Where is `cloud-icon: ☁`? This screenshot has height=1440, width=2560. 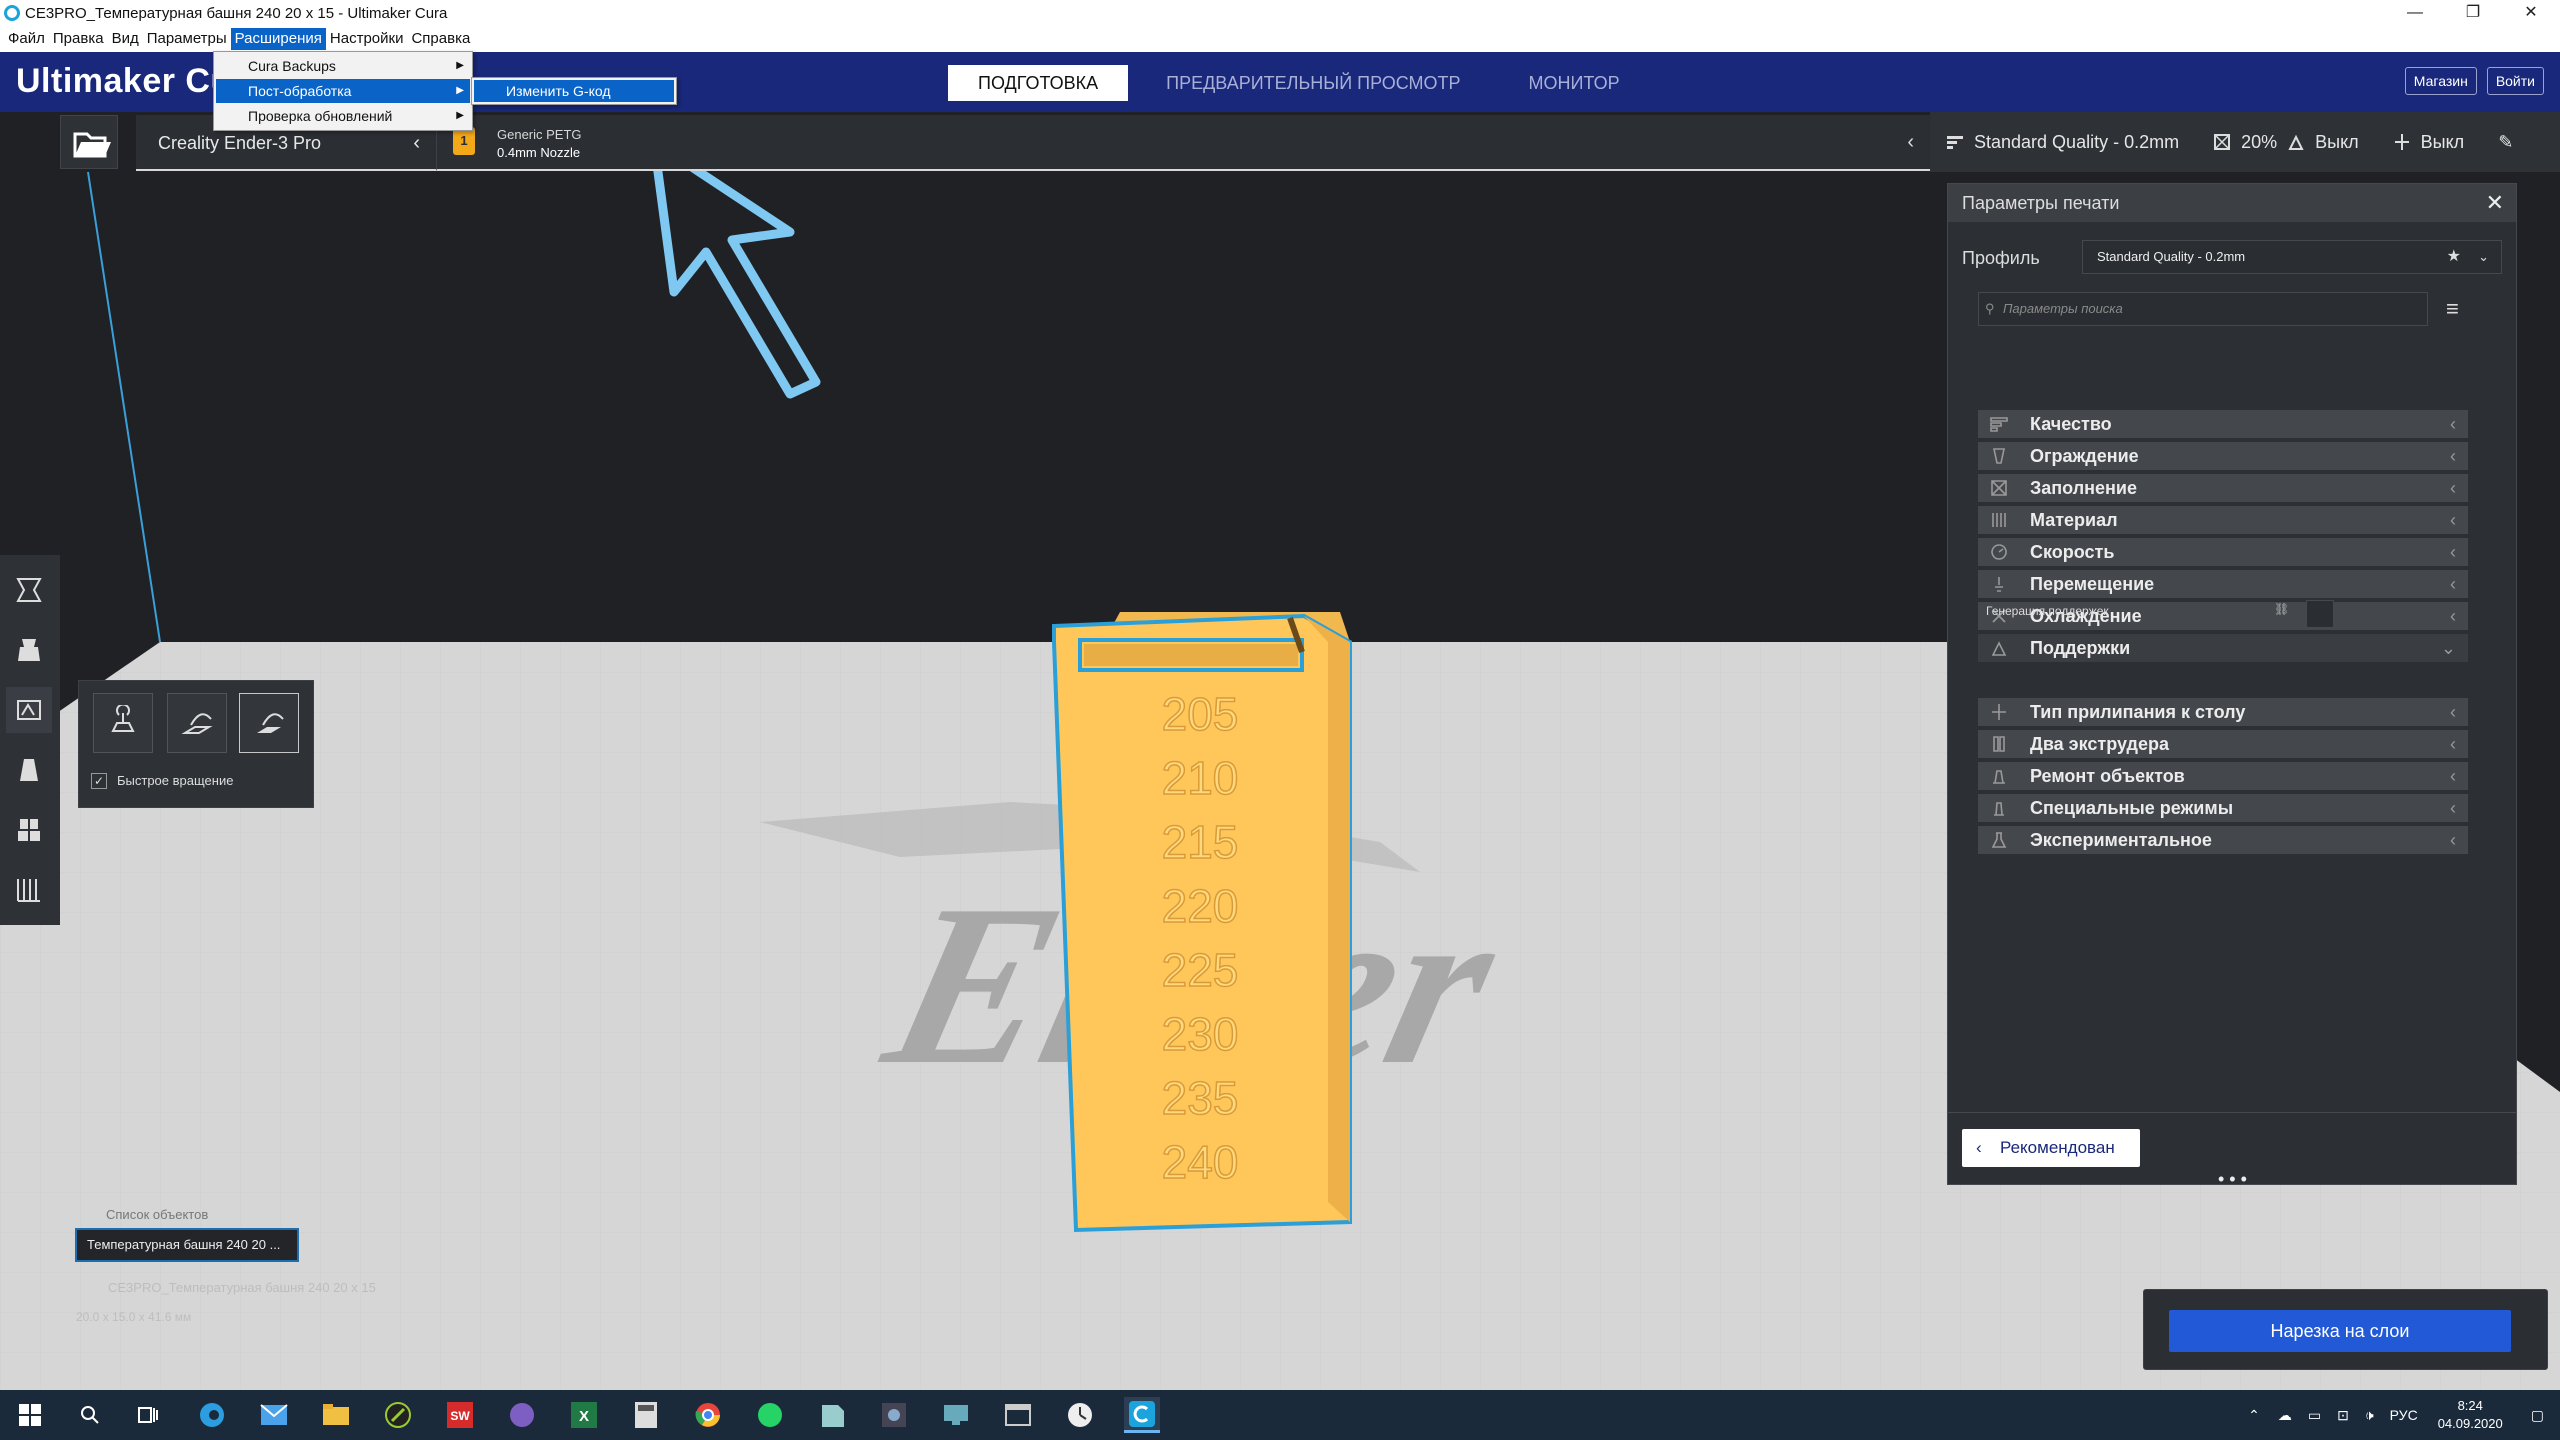
cloud-icon: ☁ is located at coordinates (2285, 1415).